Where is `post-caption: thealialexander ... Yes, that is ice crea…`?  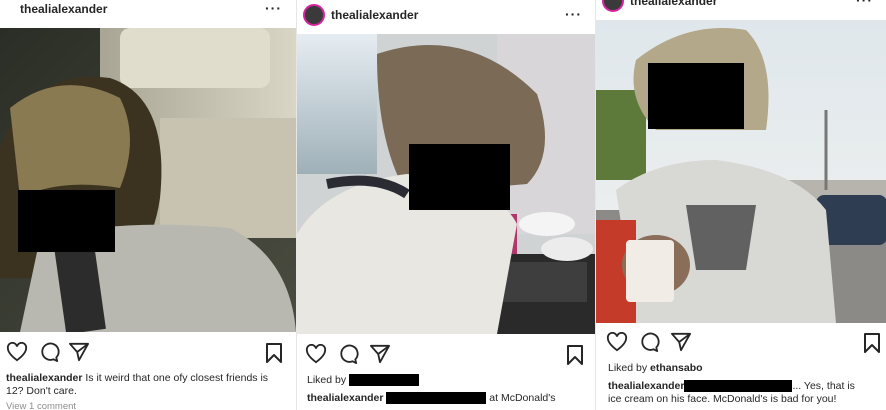
post-caption: thealialexander ... Yes, that is ice crea… is located at coordinates (743, 393).